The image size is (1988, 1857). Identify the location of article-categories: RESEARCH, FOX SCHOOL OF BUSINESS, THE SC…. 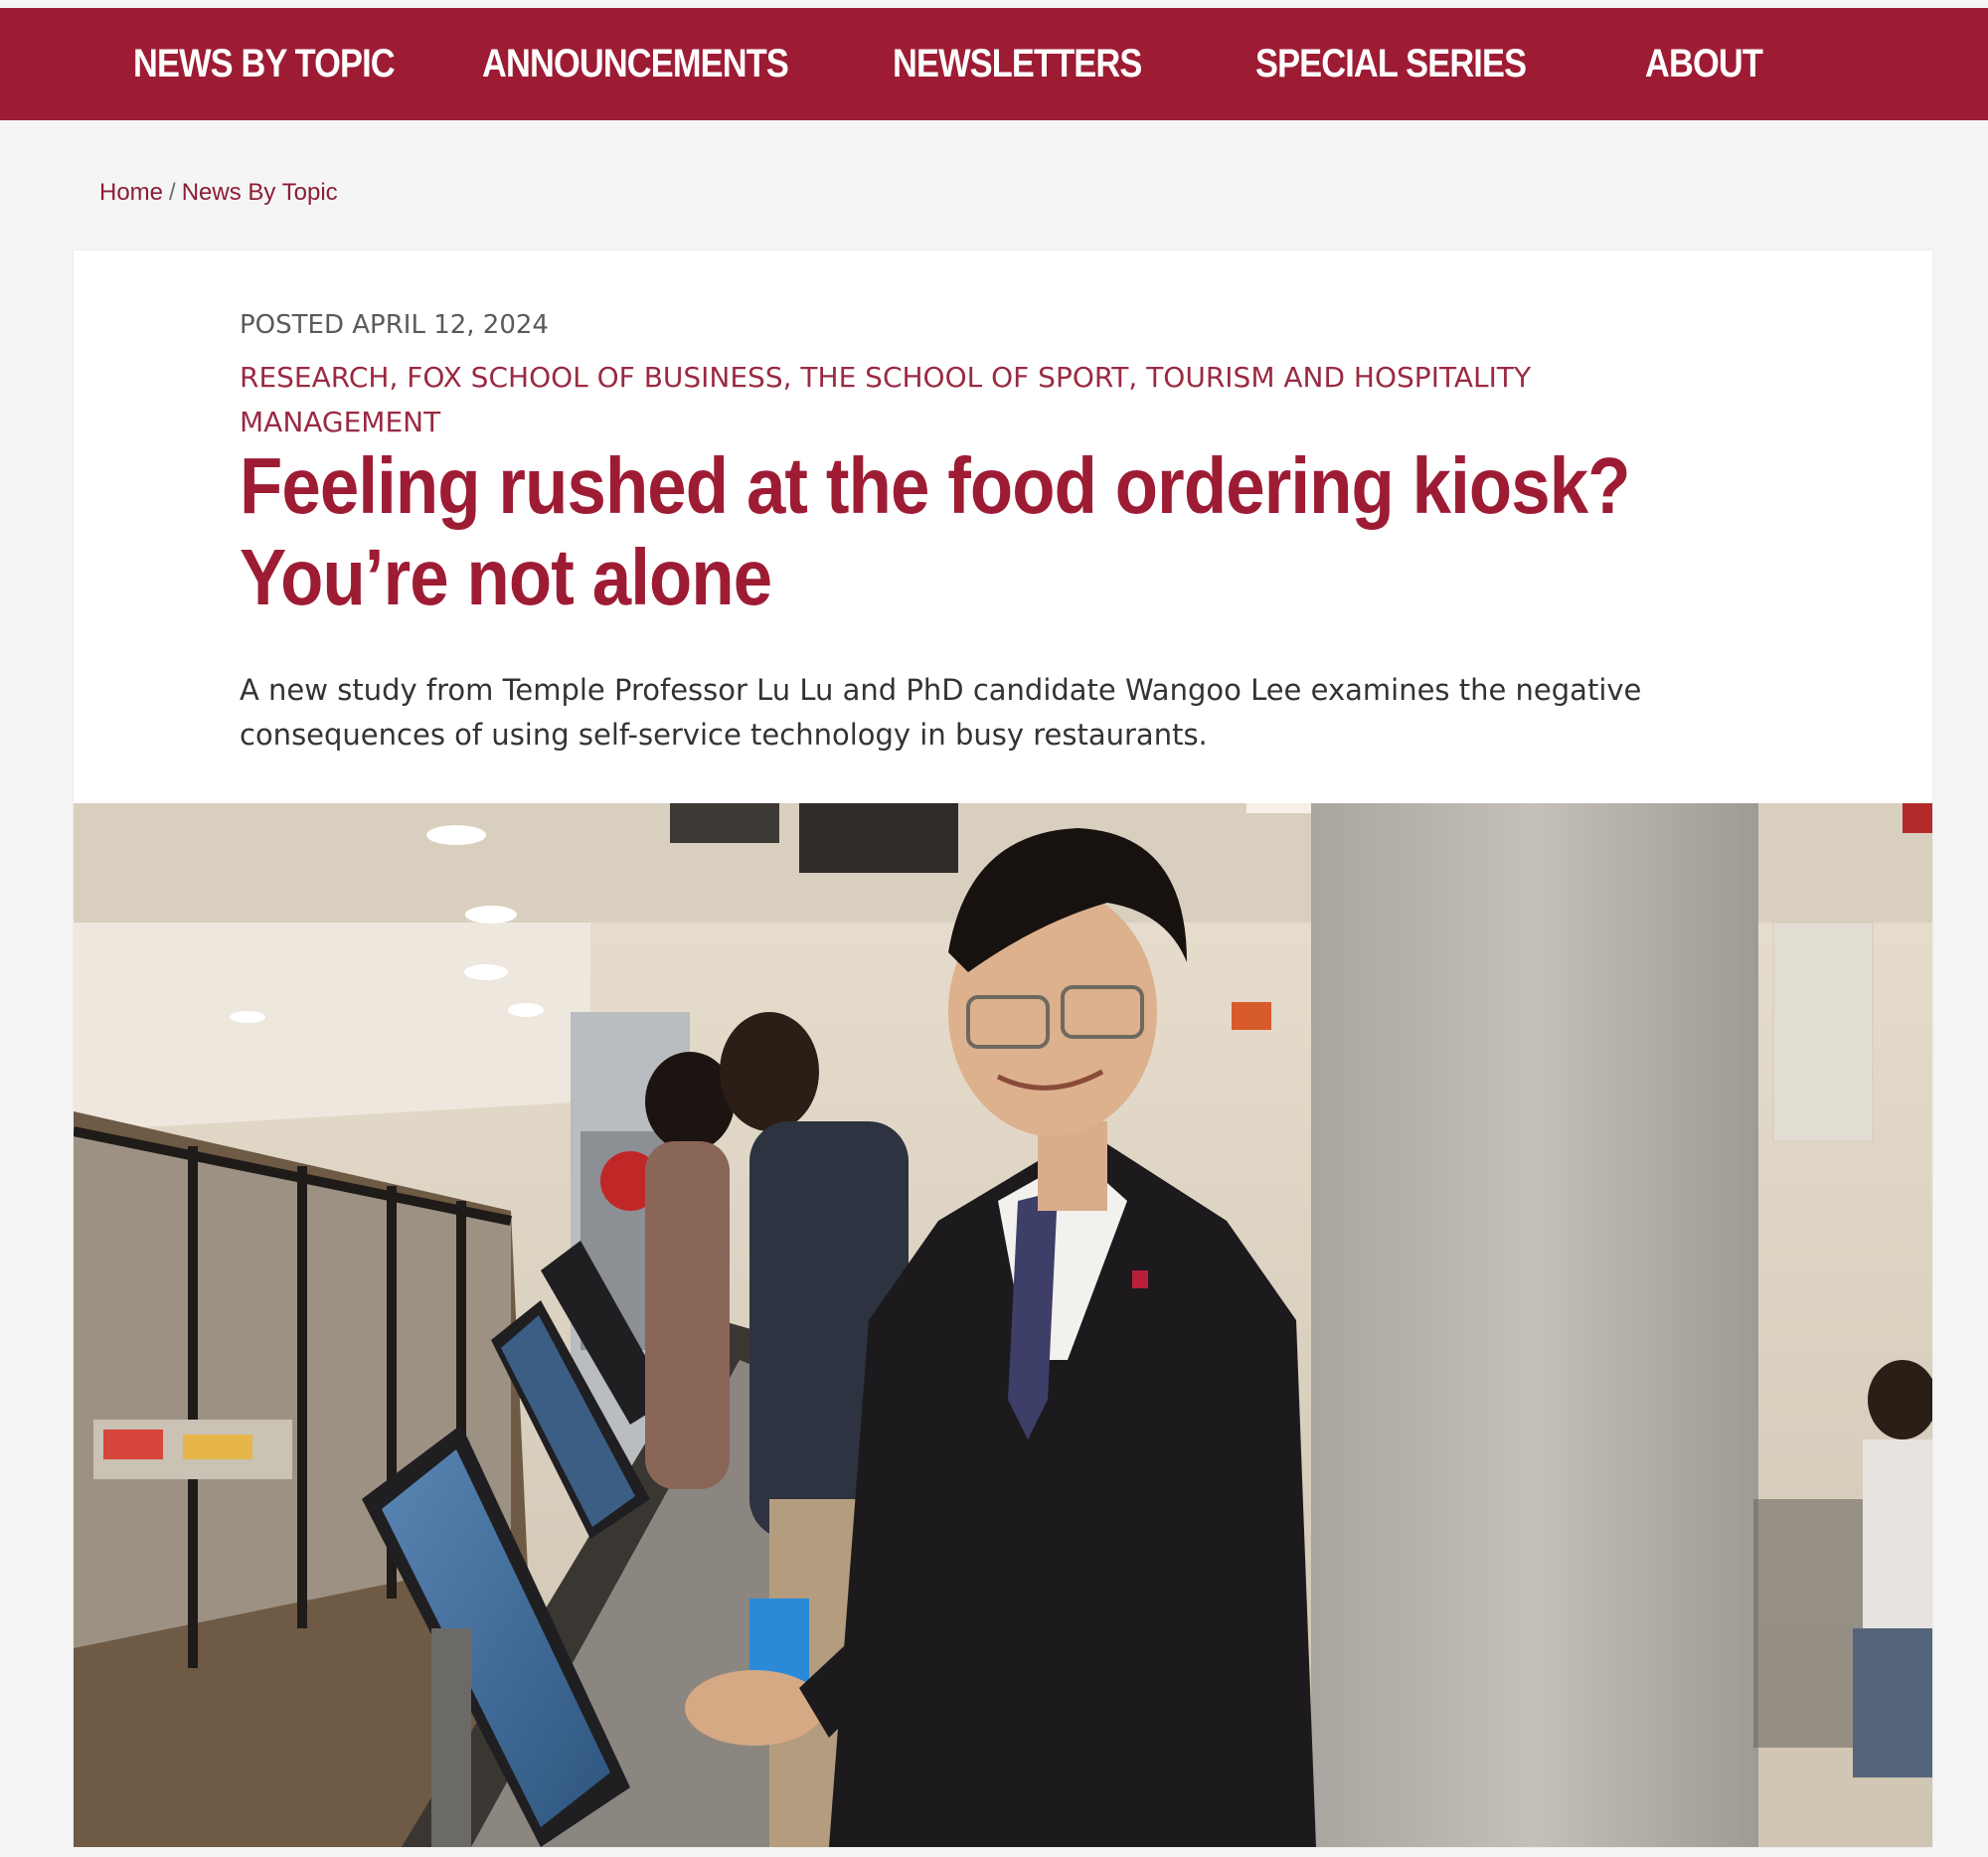
(935, 399).